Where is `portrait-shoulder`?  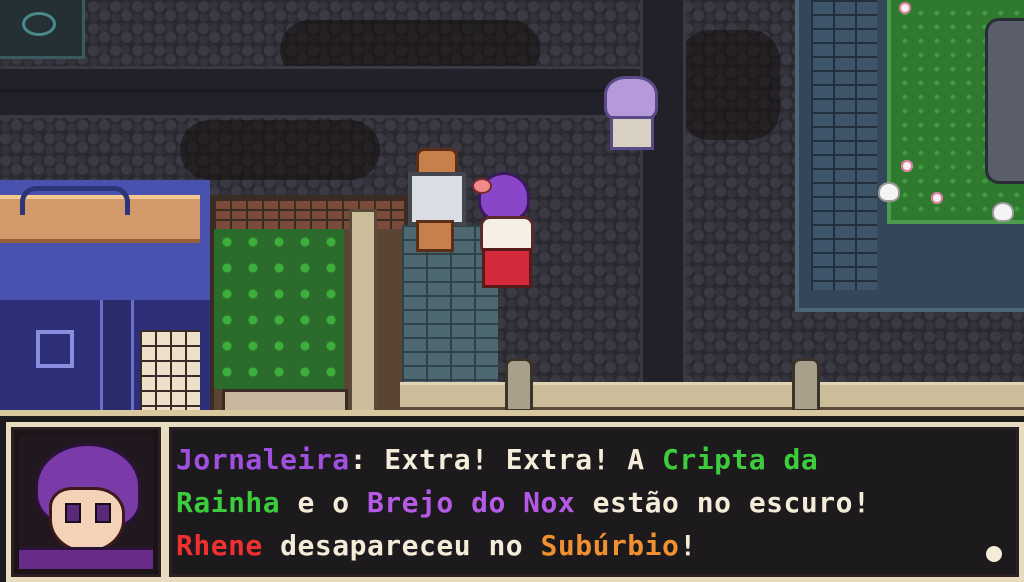
portrait-shoulder is located at coordinates (86, 558).